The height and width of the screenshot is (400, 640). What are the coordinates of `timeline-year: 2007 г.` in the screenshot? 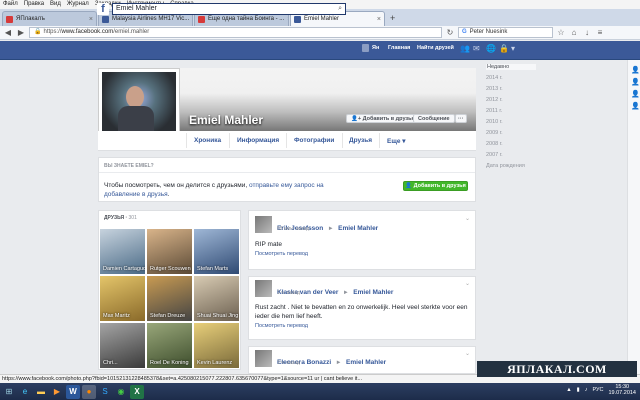 It's located at (494, 155).